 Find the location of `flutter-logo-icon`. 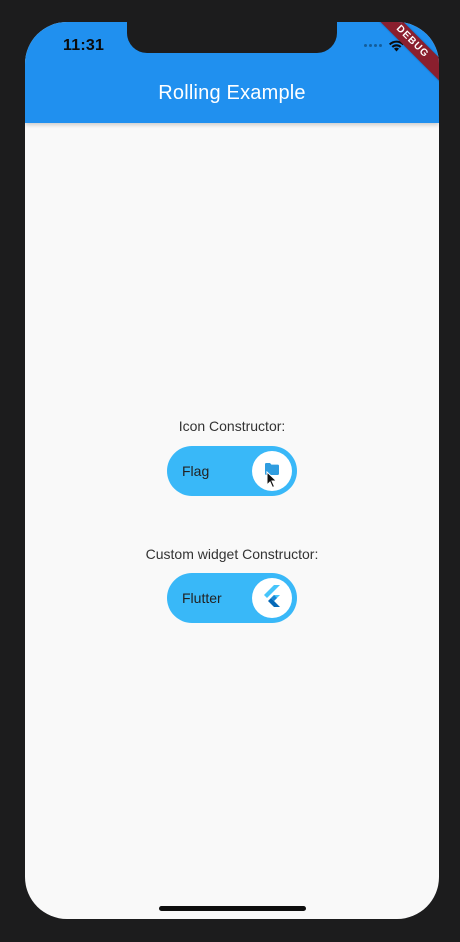

flutter-logo-icon is located at coordinates (272, 598).